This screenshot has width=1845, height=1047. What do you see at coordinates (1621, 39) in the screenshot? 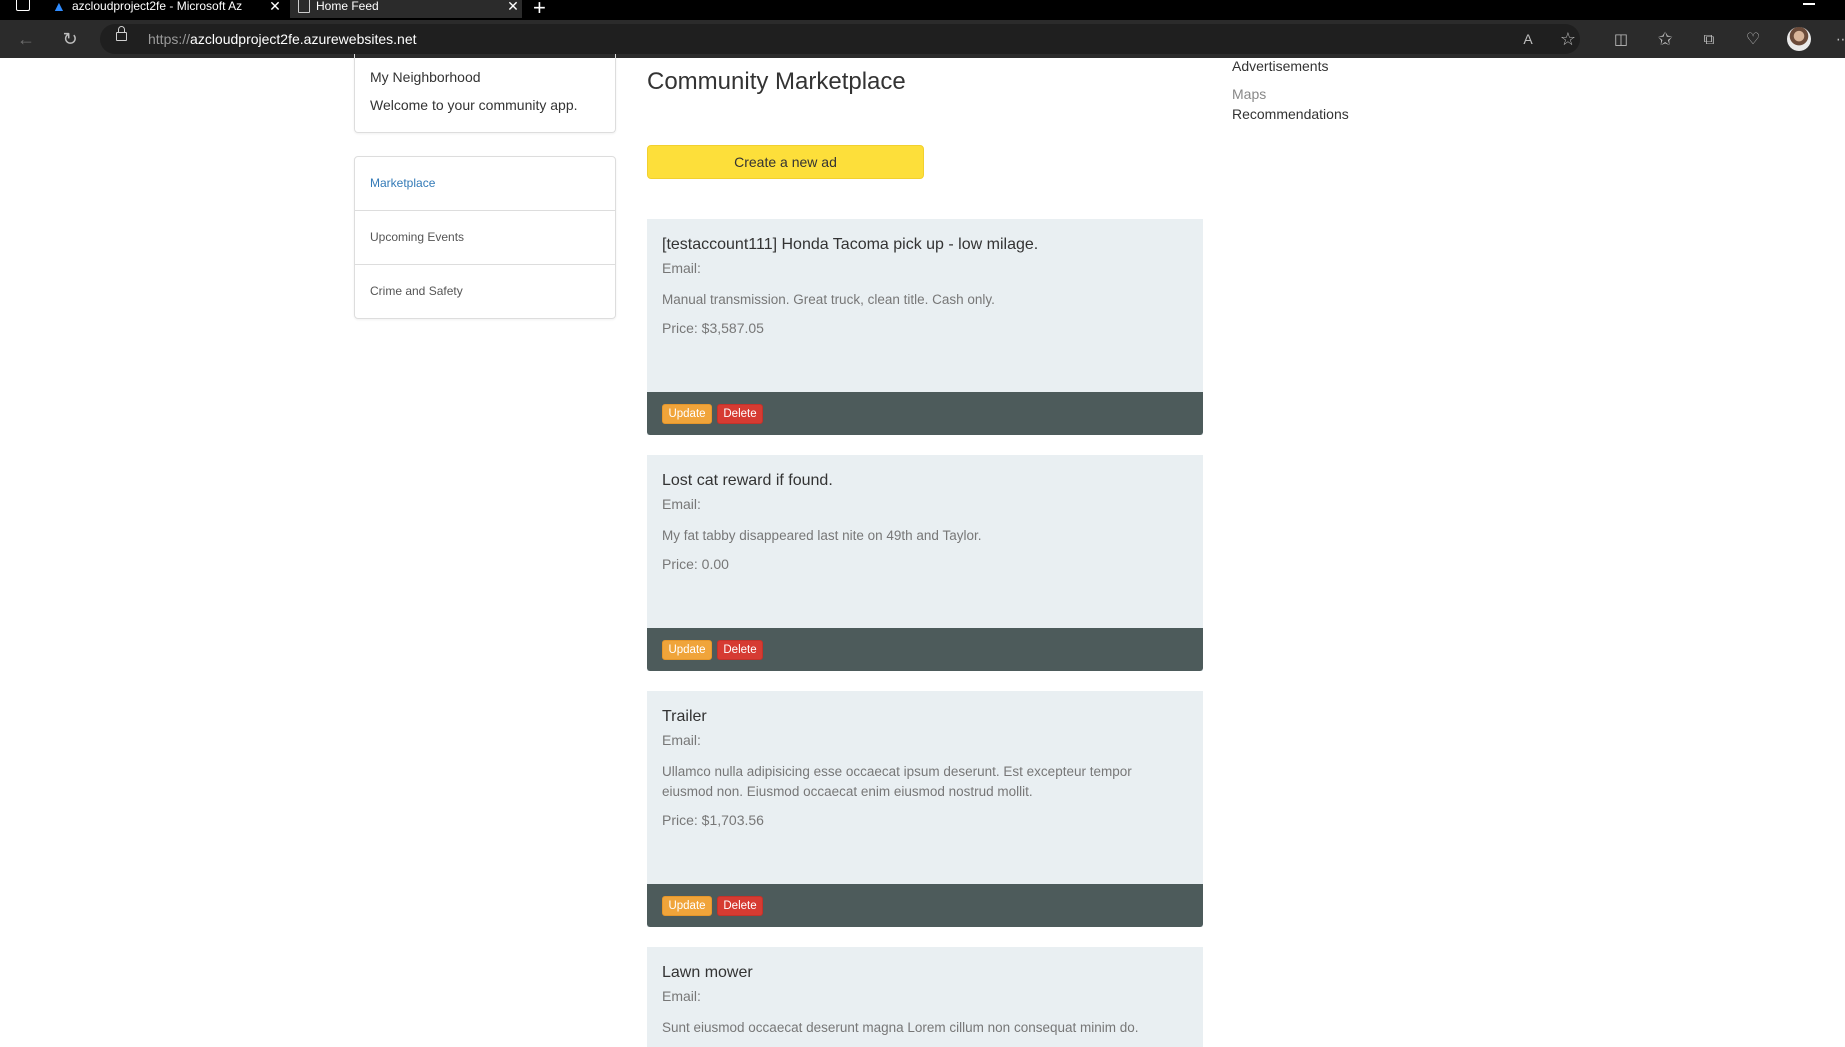
I see `split-screen-icon: ◫` at bounding box center [1621, 39].